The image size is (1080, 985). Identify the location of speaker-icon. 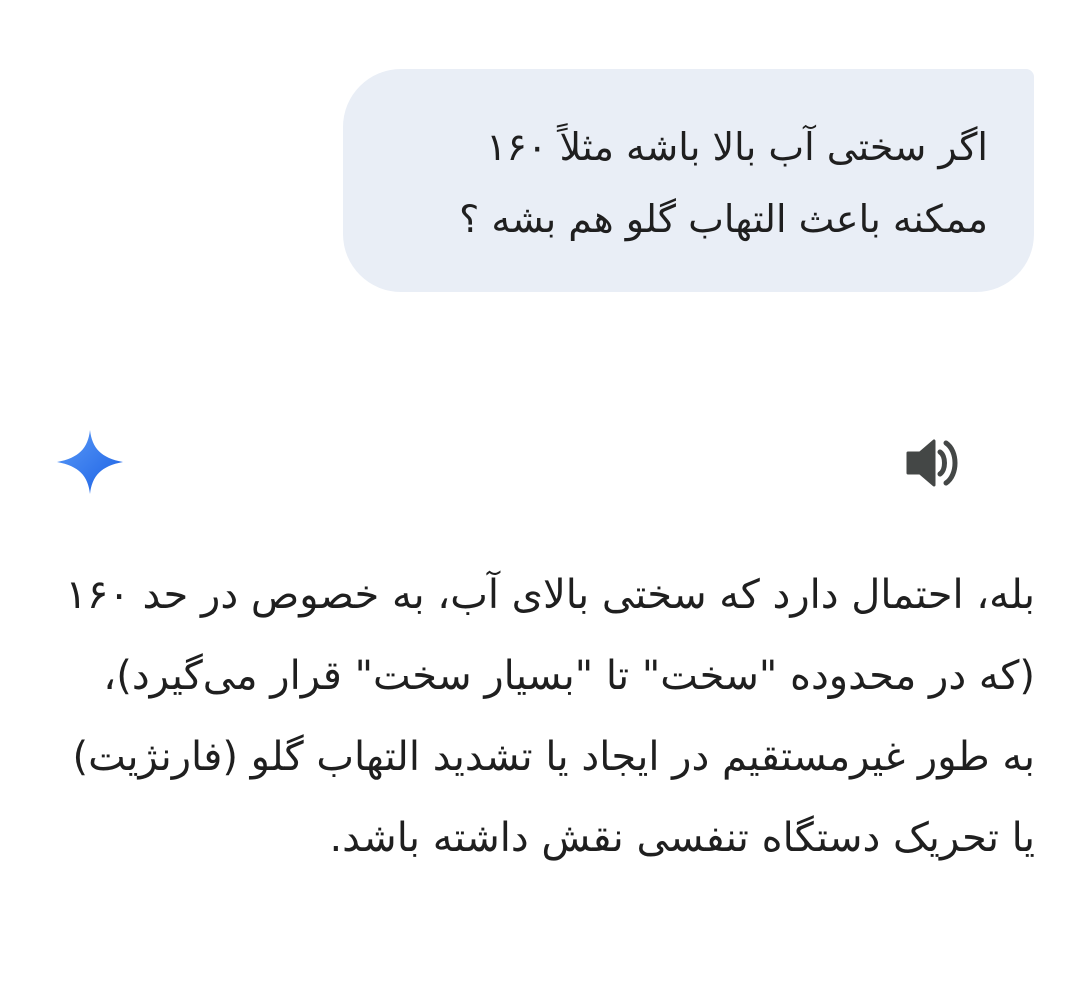
(933, 468).